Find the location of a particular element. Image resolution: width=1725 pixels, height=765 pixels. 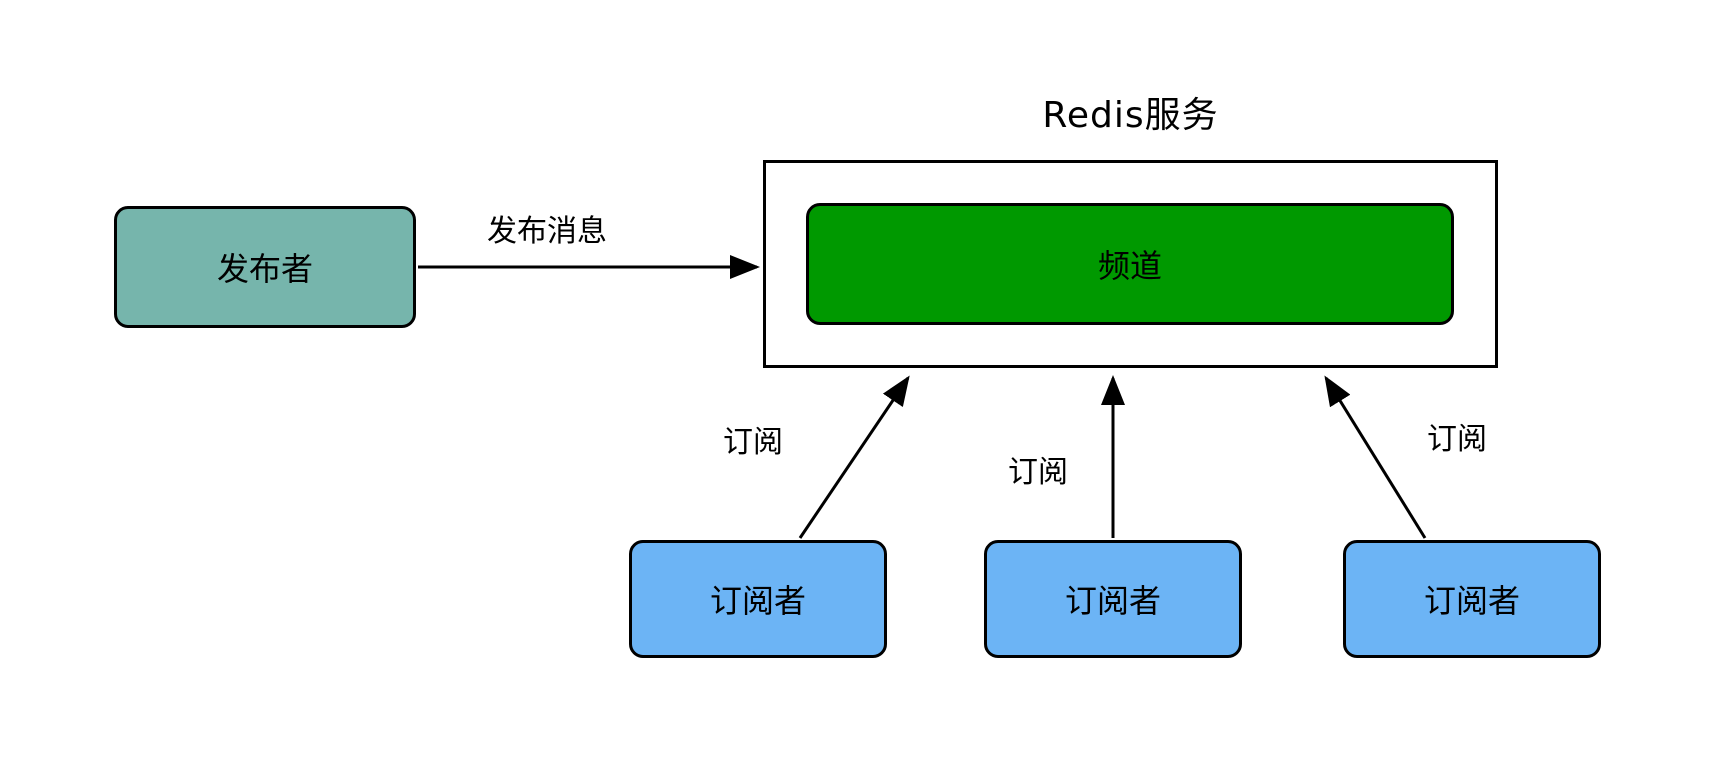

publisher-label: 发布者 is located at coordinates (264, 269).